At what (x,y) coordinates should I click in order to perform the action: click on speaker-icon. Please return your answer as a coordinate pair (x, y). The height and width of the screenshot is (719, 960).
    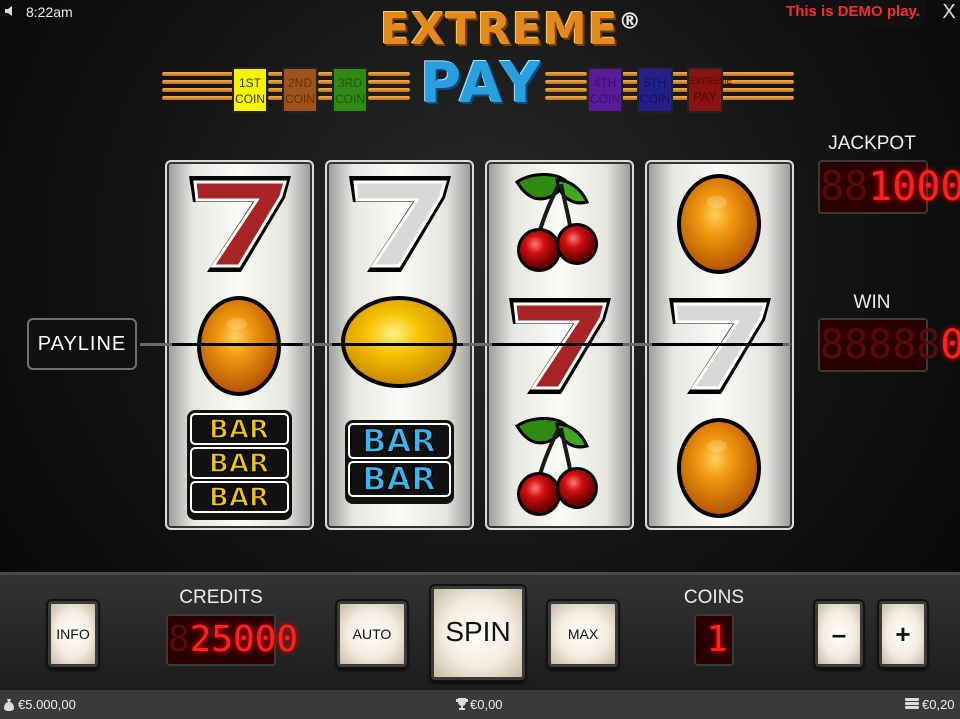
    Looking at the image, I should click on (11, 11).